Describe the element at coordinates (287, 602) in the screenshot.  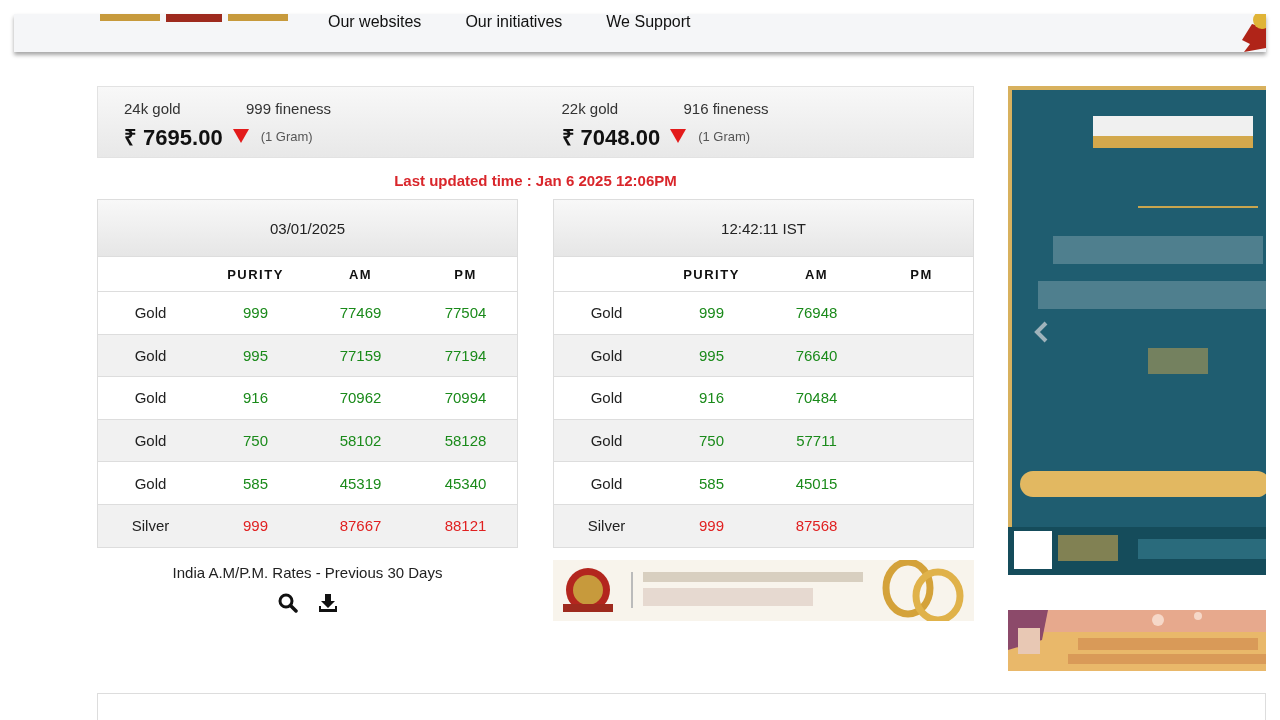
I see `search-icon` at that location.